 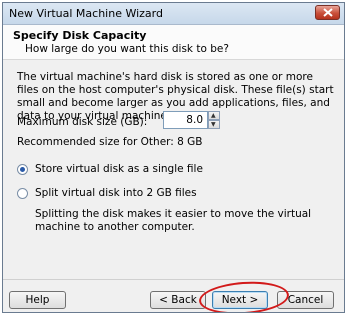 What do you see at coordinates (110, 142) in the screenshot?
I see `recommended-size: Recommended size for Other: 8 GB` at bounding box center [110, 142].